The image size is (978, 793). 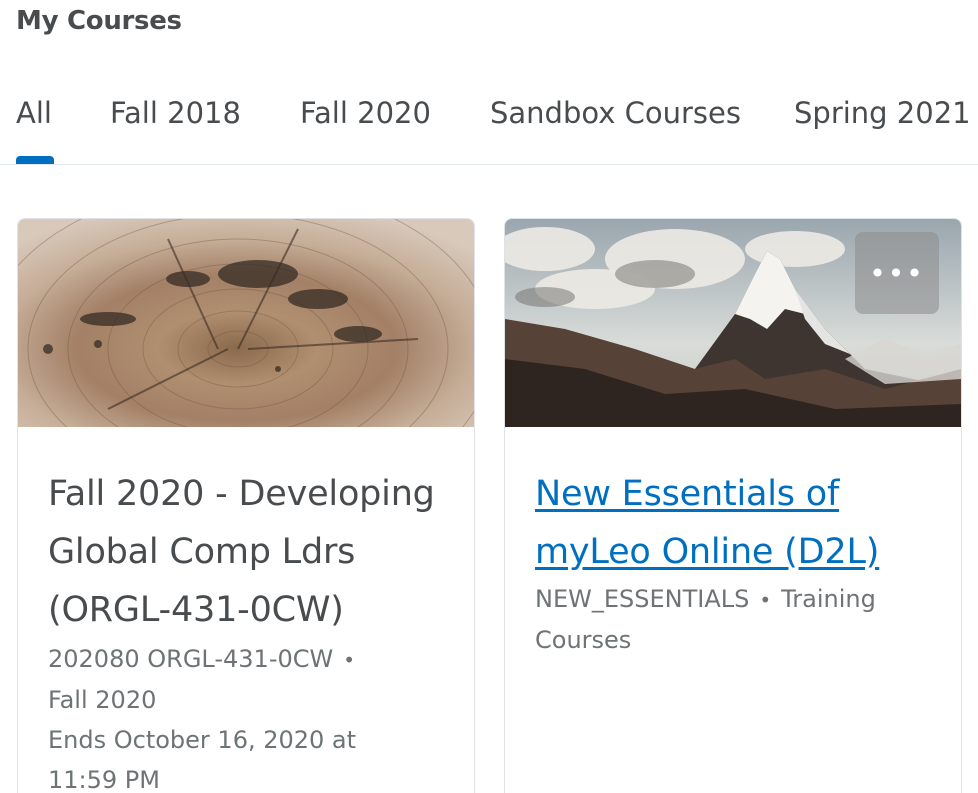 I want to click on course-end-date: Ends October 16, 2020 at, so click(x=202, y=740).